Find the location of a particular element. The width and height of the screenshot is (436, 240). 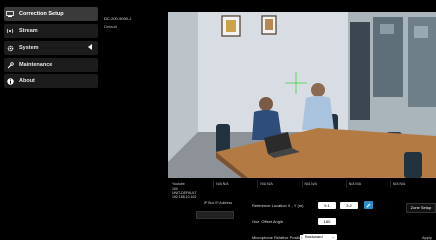

ip-address-label: IP Box IP Address is located at coordinates (218, 203).